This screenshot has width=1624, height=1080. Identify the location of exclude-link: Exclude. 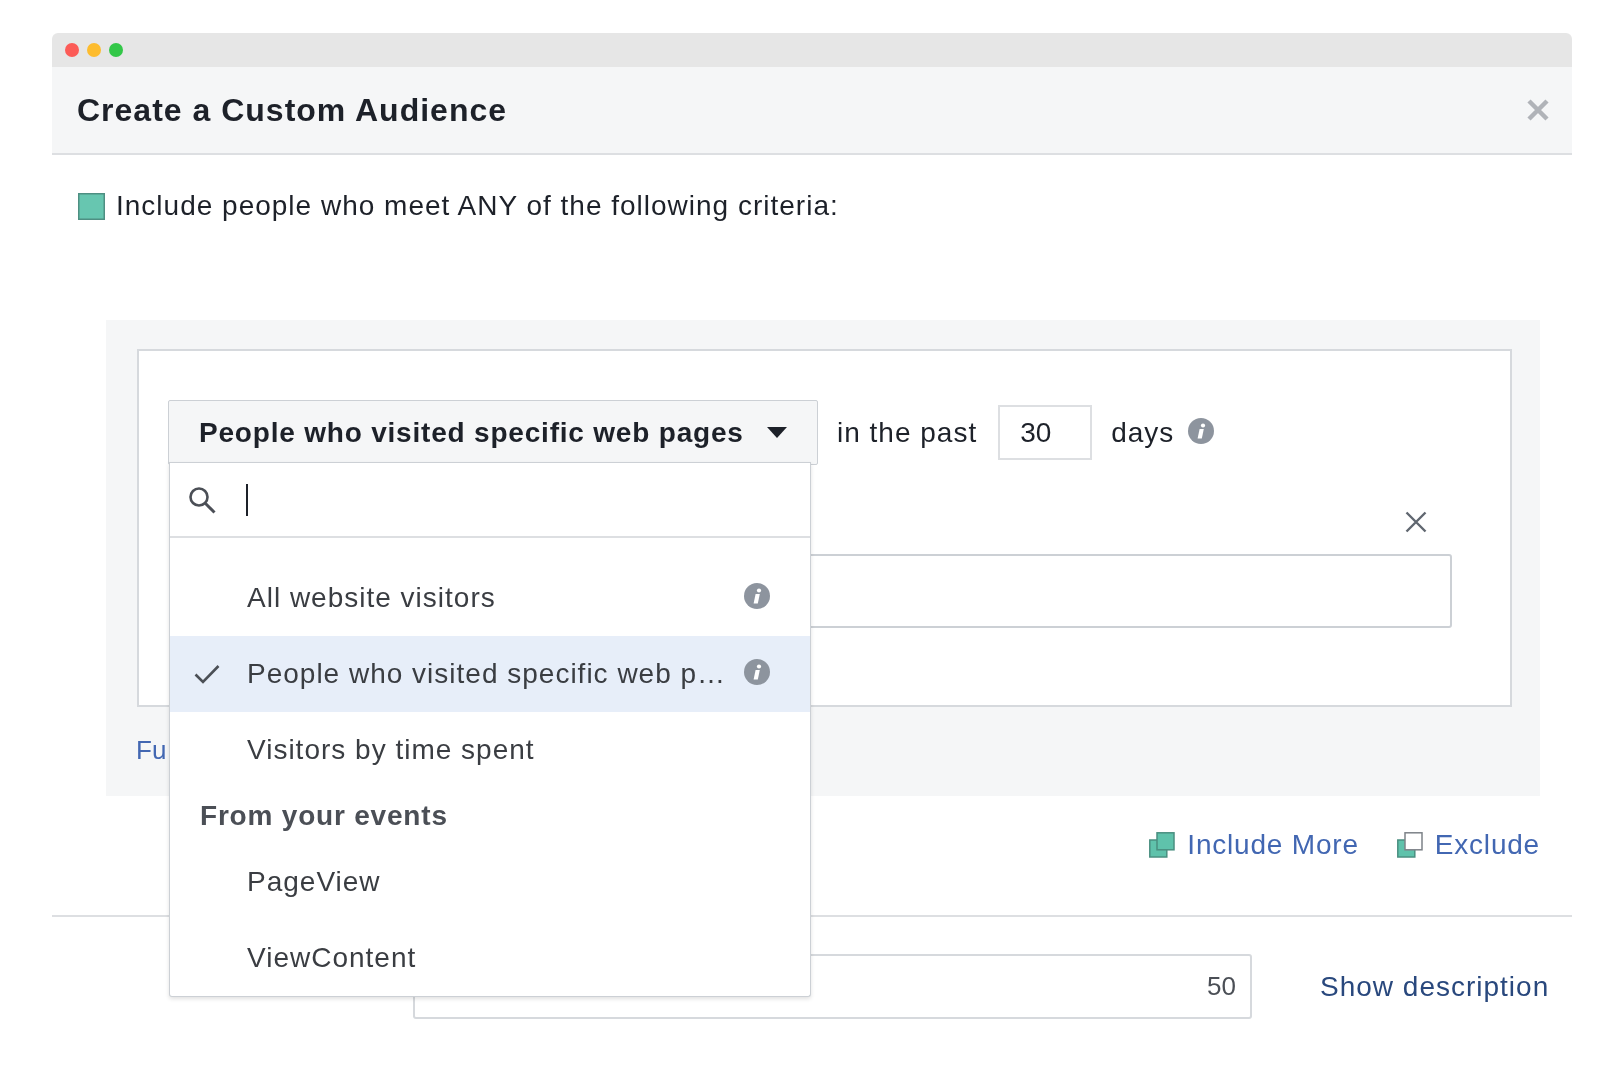
(1468, 845).